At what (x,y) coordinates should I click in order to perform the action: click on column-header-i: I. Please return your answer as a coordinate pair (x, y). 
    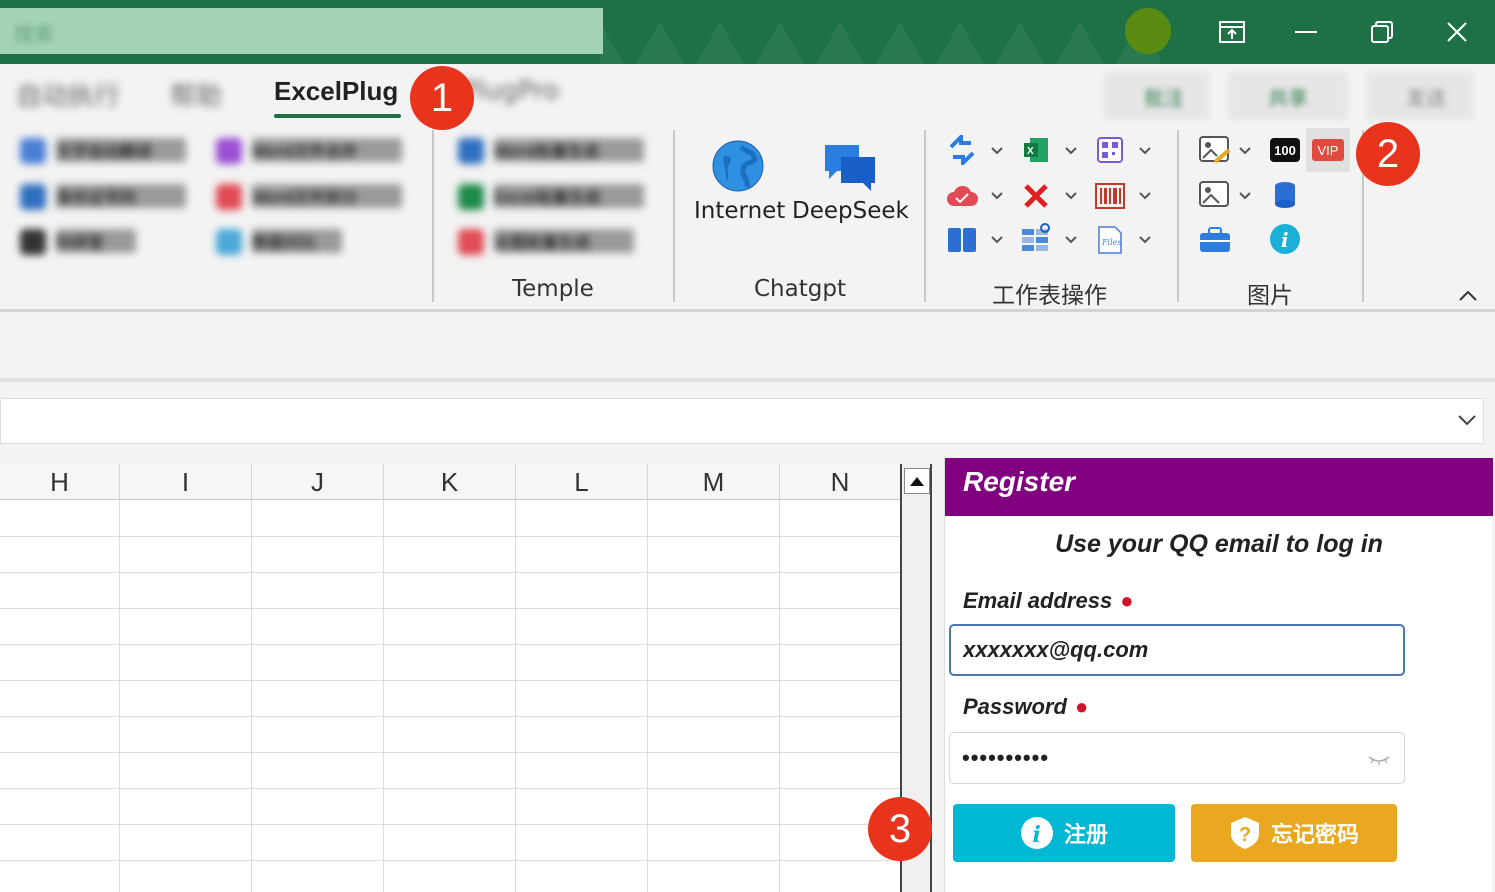
    Looking at the image, I should click on (186, 482).